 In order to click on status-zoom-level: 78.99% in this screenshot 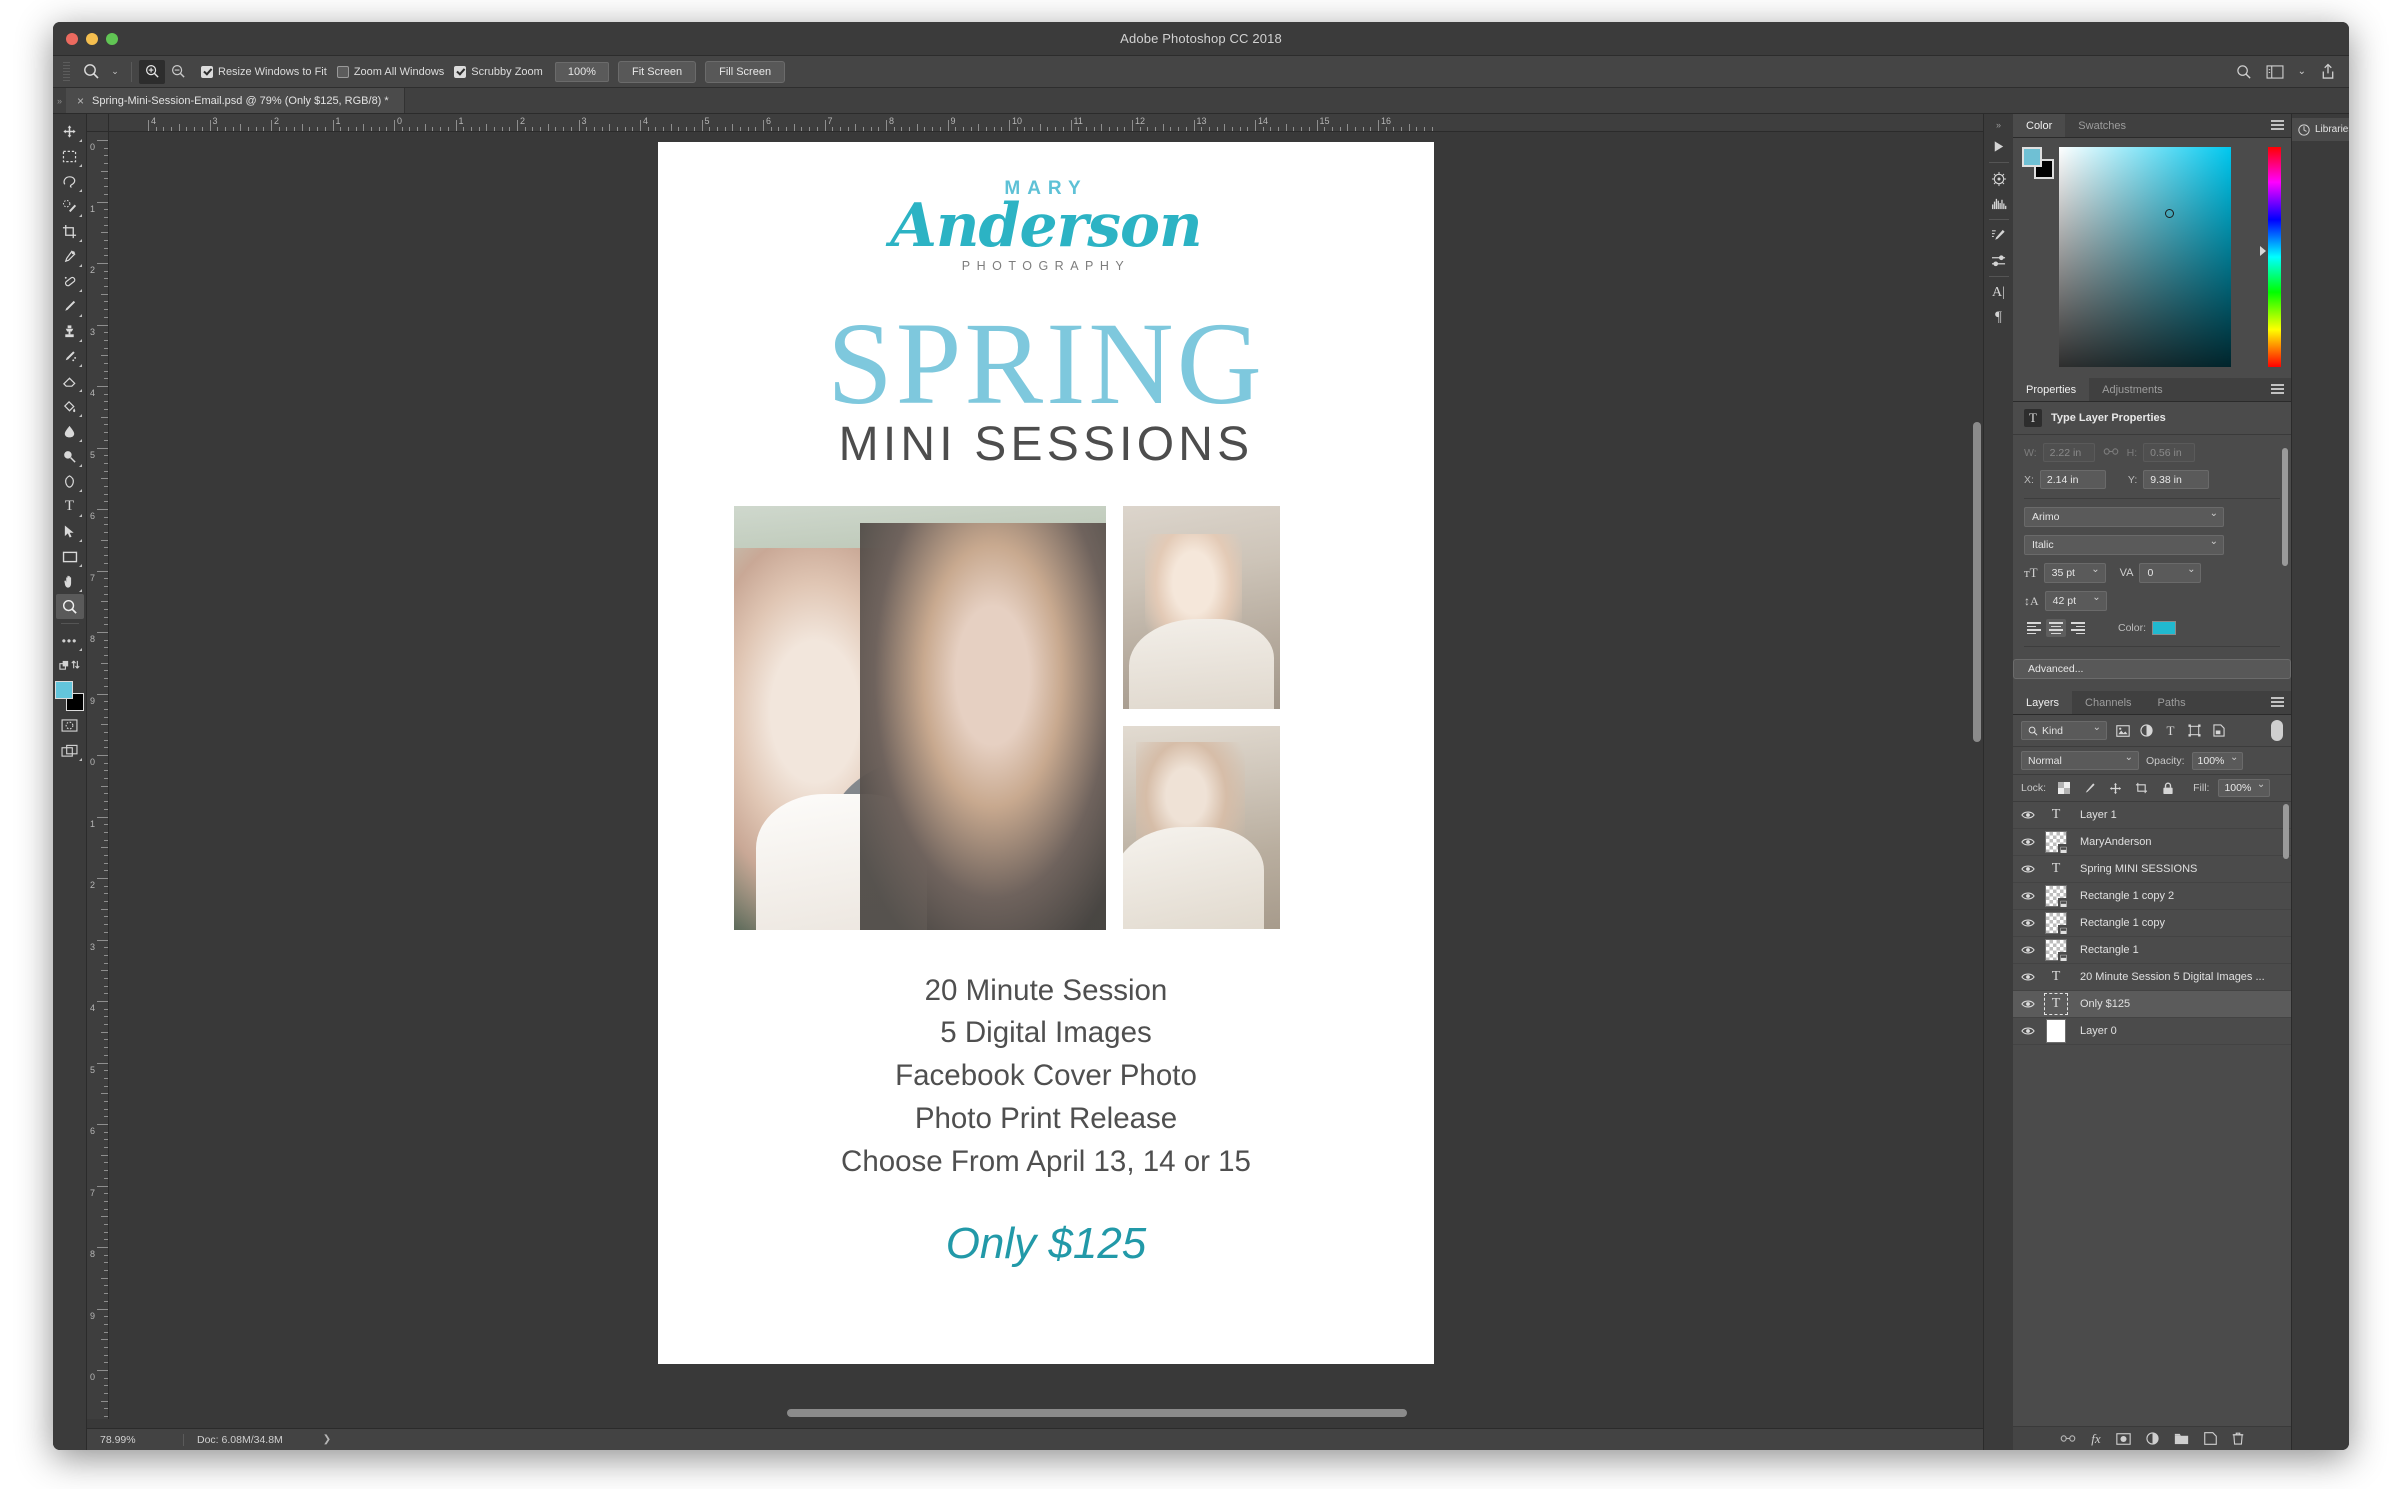, I will do `click(135, 1440)`.